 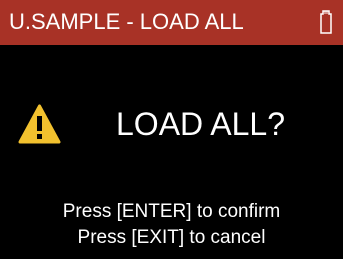 I want to click on warning-icon, so click(x=39, y=124).